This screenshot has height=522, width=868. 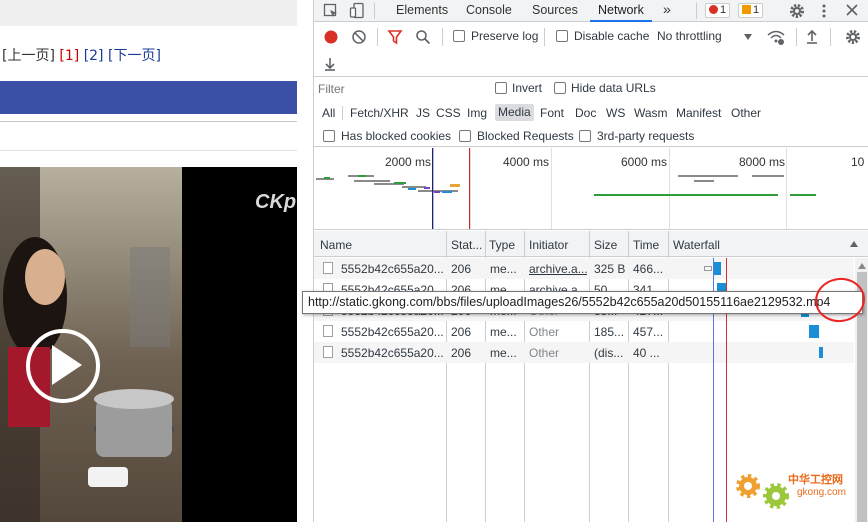 What do you see at coordinates (514, 112) in the screenshot?
I see `type-media: Media` at bounding box center [514, 112].